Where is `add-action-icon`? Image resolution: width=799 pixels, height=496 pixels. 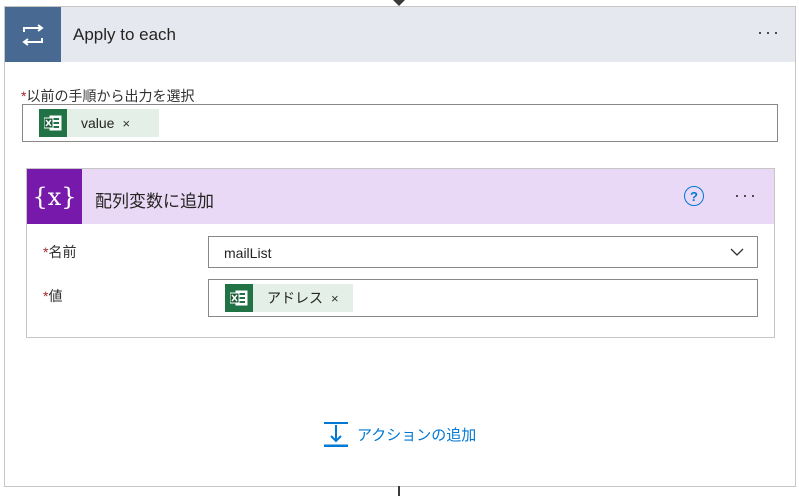 add-action-icon is located at coordinates (336, 434).